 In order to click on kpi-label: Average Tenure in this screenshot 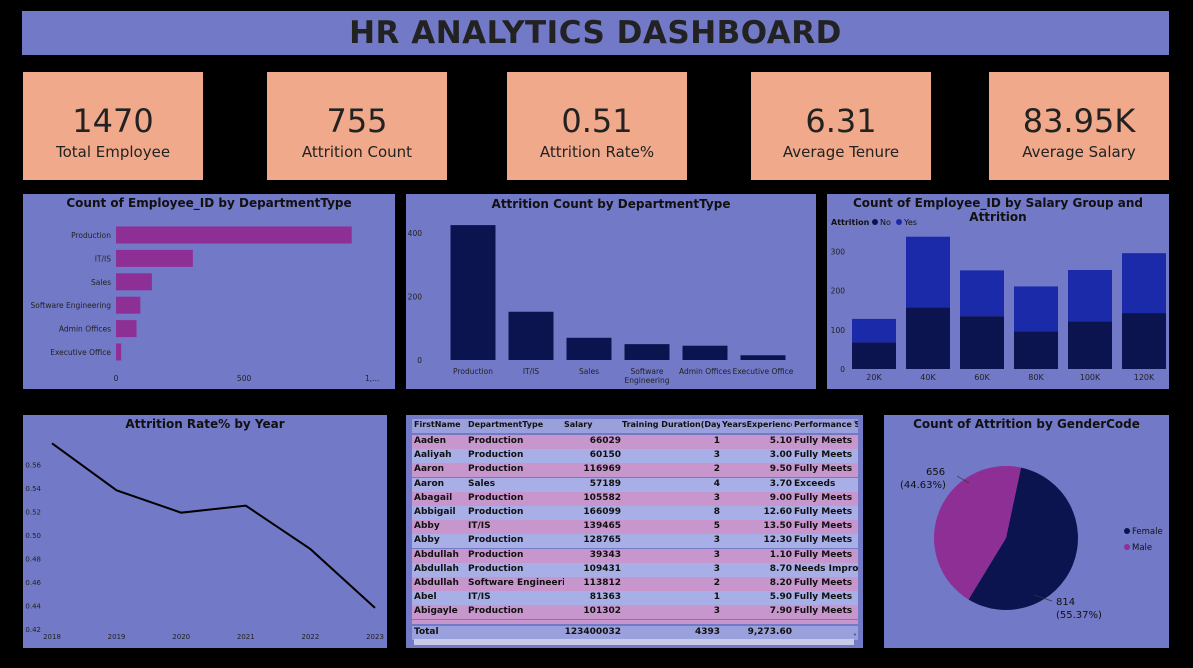, I will do `click(841, 152)`.